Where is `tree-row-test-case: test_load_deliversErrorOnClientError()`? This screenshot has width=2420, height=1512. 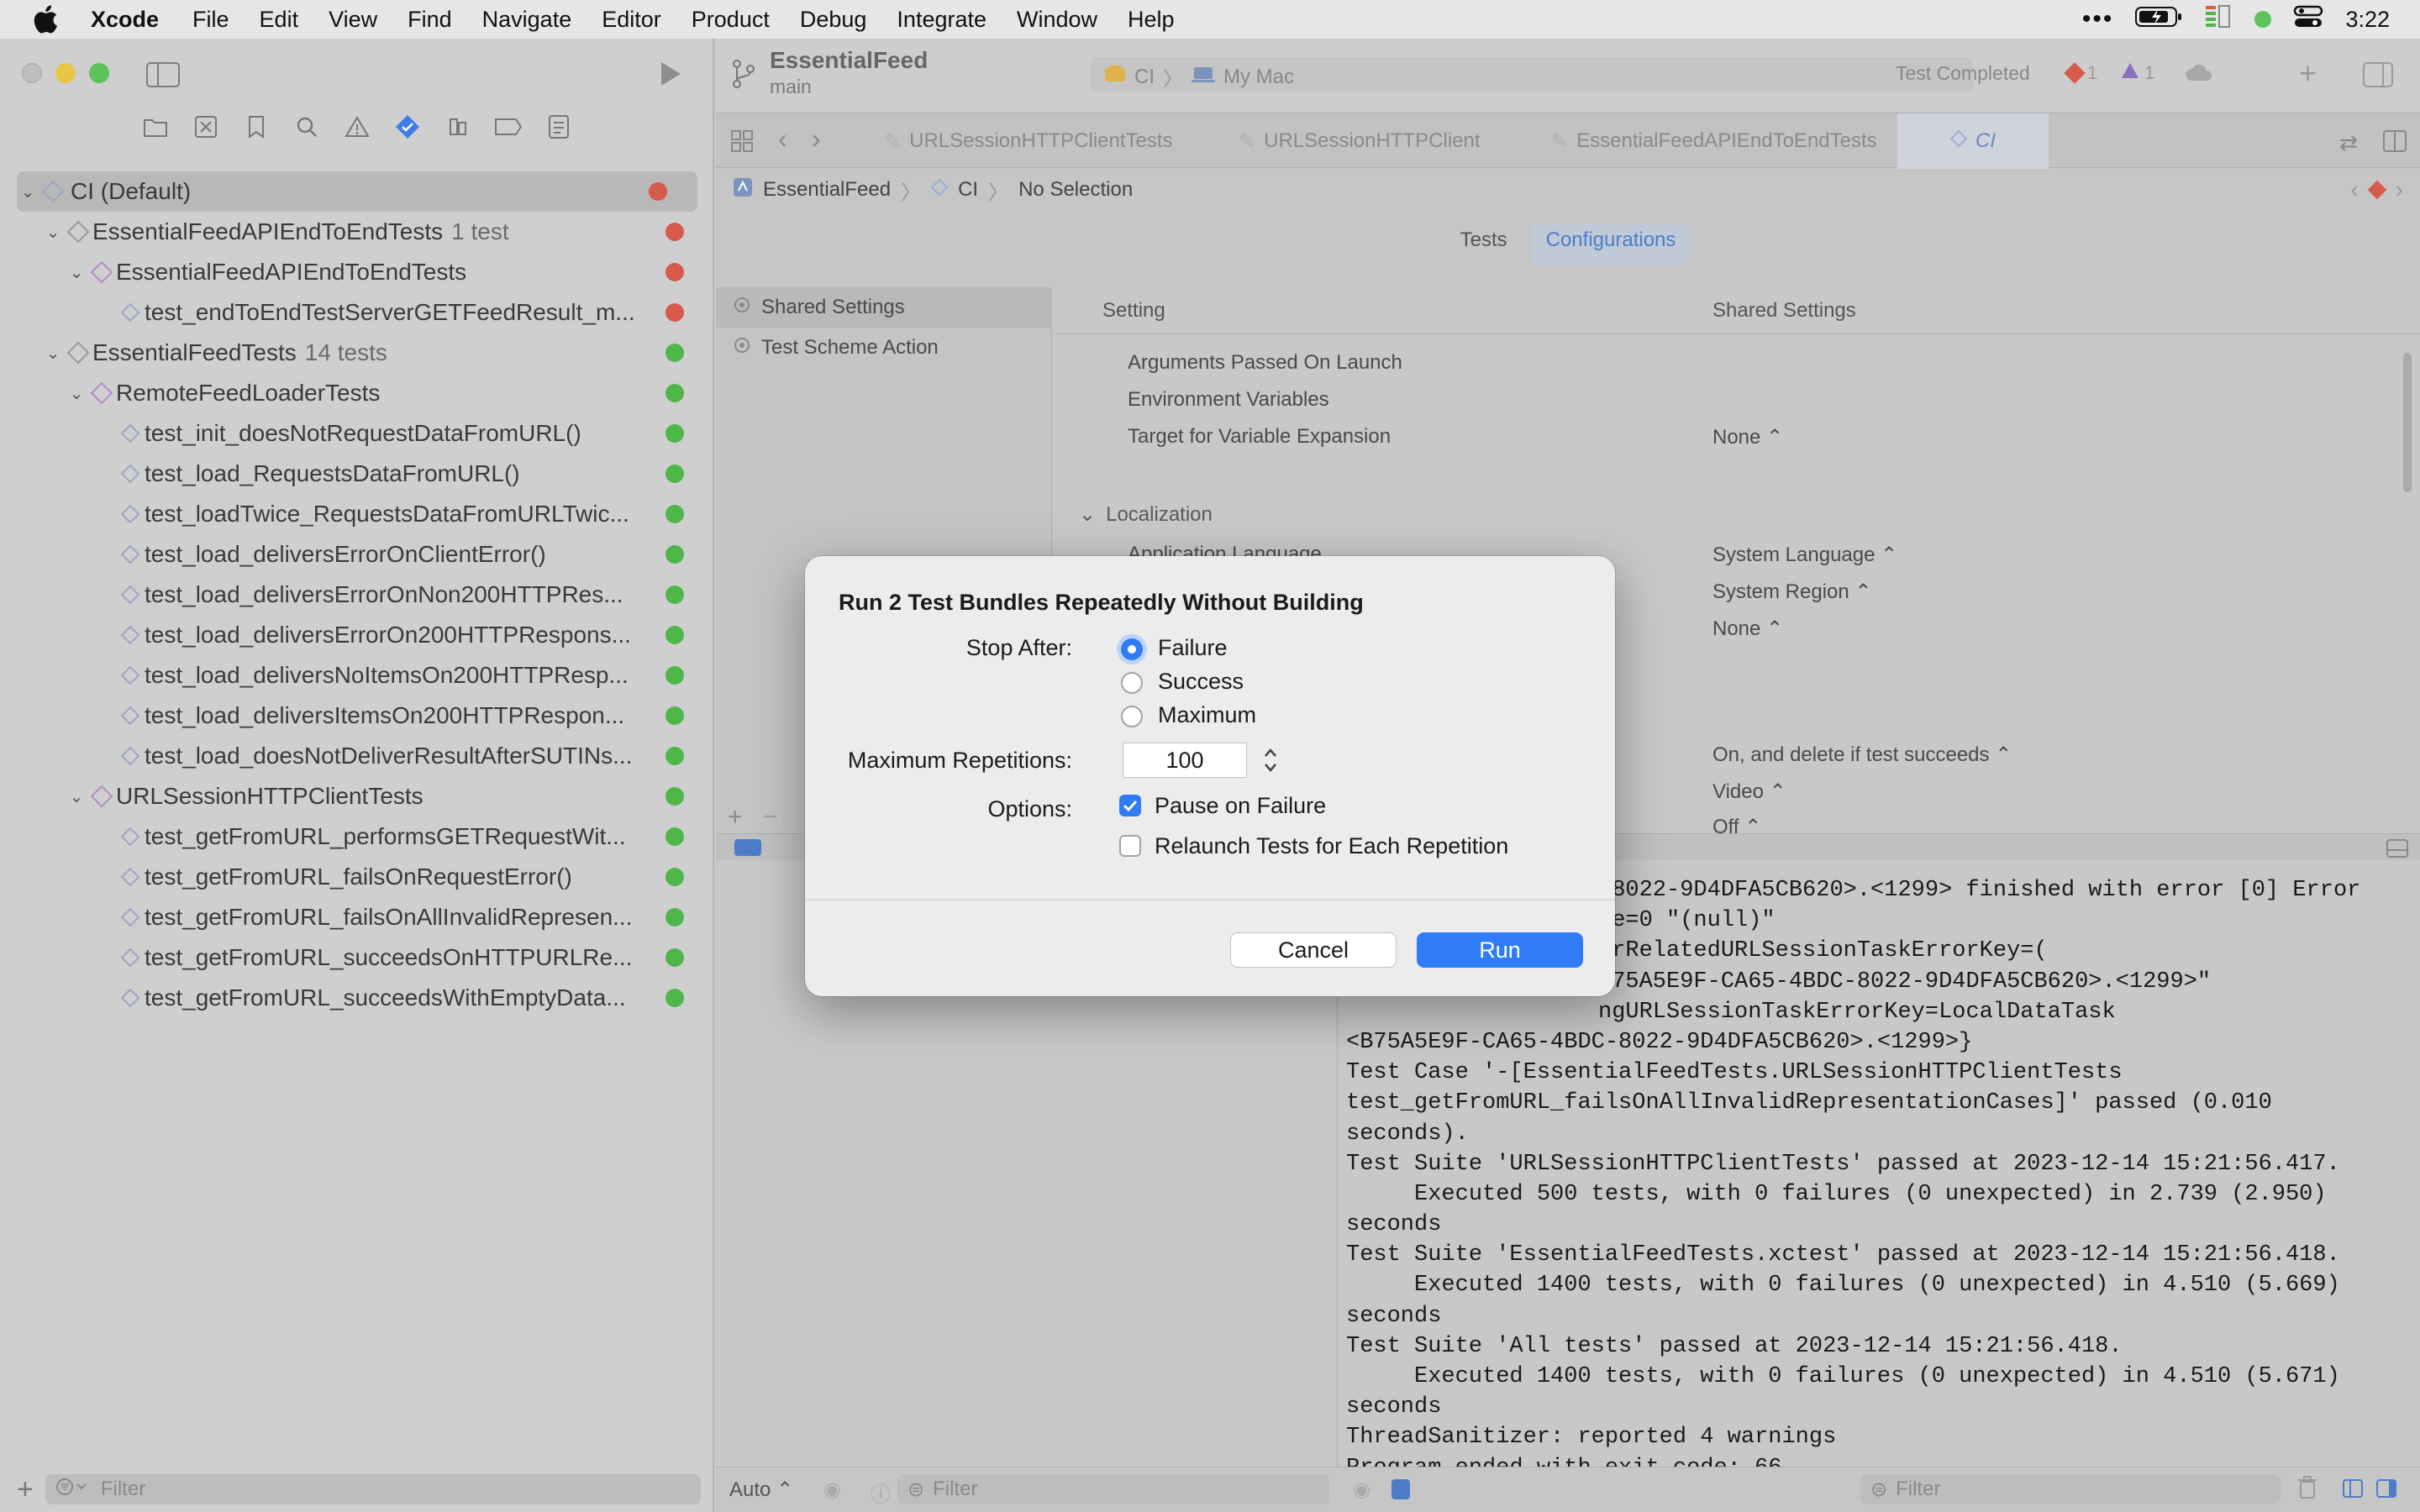 tree-row-test-case: test_load_deliversErrorOnClientError() is located at coordinates (357, 554).